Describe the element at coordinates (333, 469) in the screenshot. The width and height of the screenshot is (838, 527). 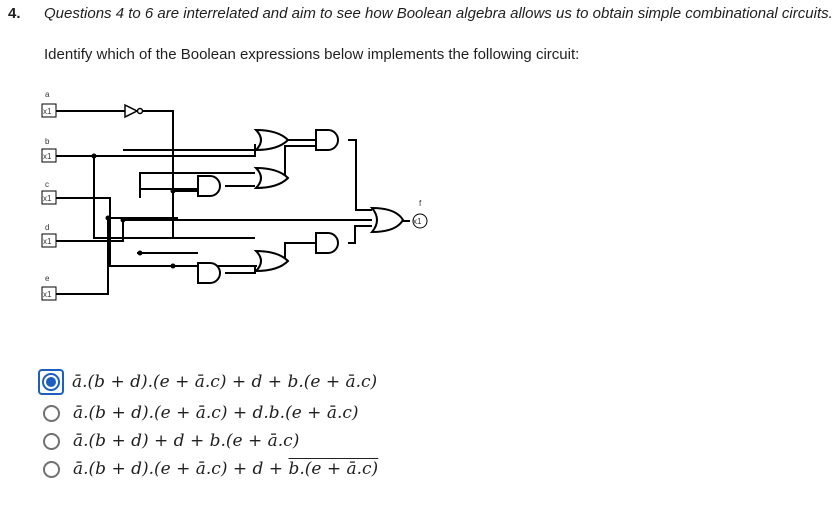
I see `option-4-overlined: b.(e + ā.c)` at that location.